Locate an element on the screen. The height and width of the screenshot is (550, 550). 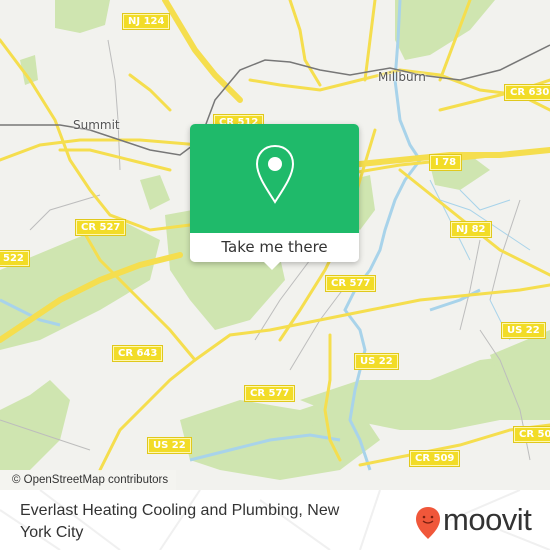
streams is located at coordinates (480, 260).